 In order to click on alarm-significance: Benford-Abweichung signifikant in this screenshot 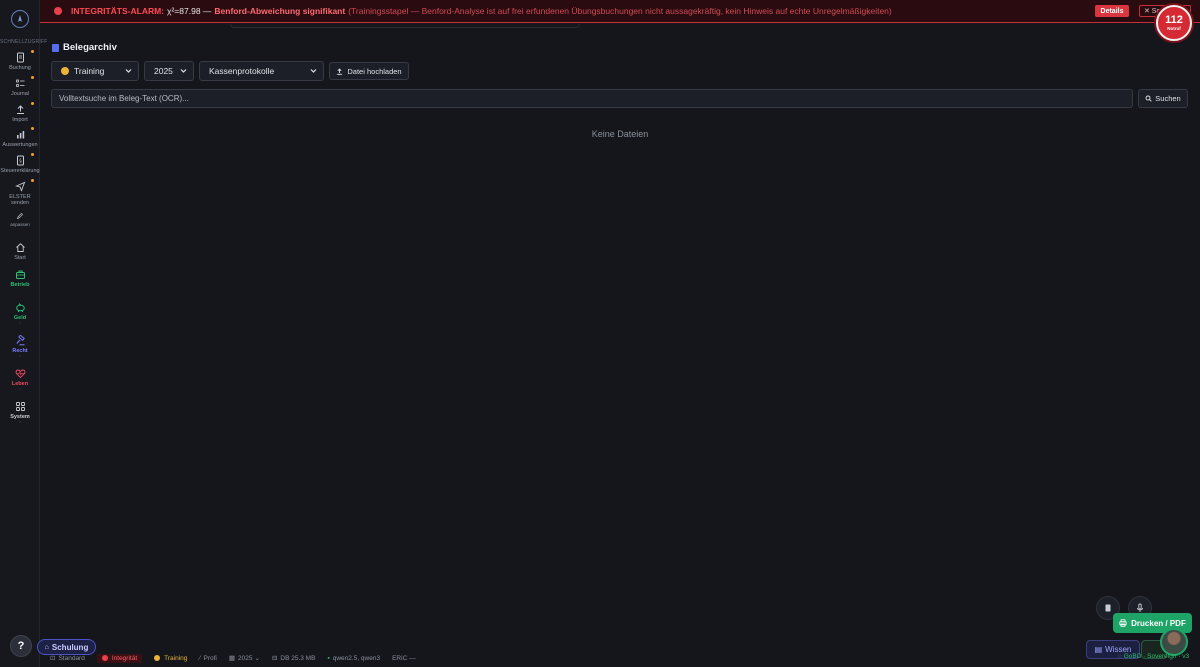, I will do `click(280, 11)`.